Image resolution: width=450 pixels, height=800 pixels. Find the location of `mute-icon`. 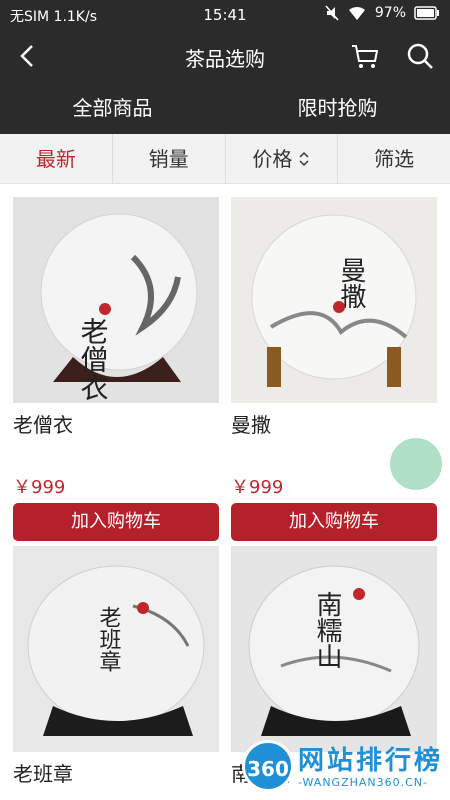

mute-icon is located at coordinates (332, 13).